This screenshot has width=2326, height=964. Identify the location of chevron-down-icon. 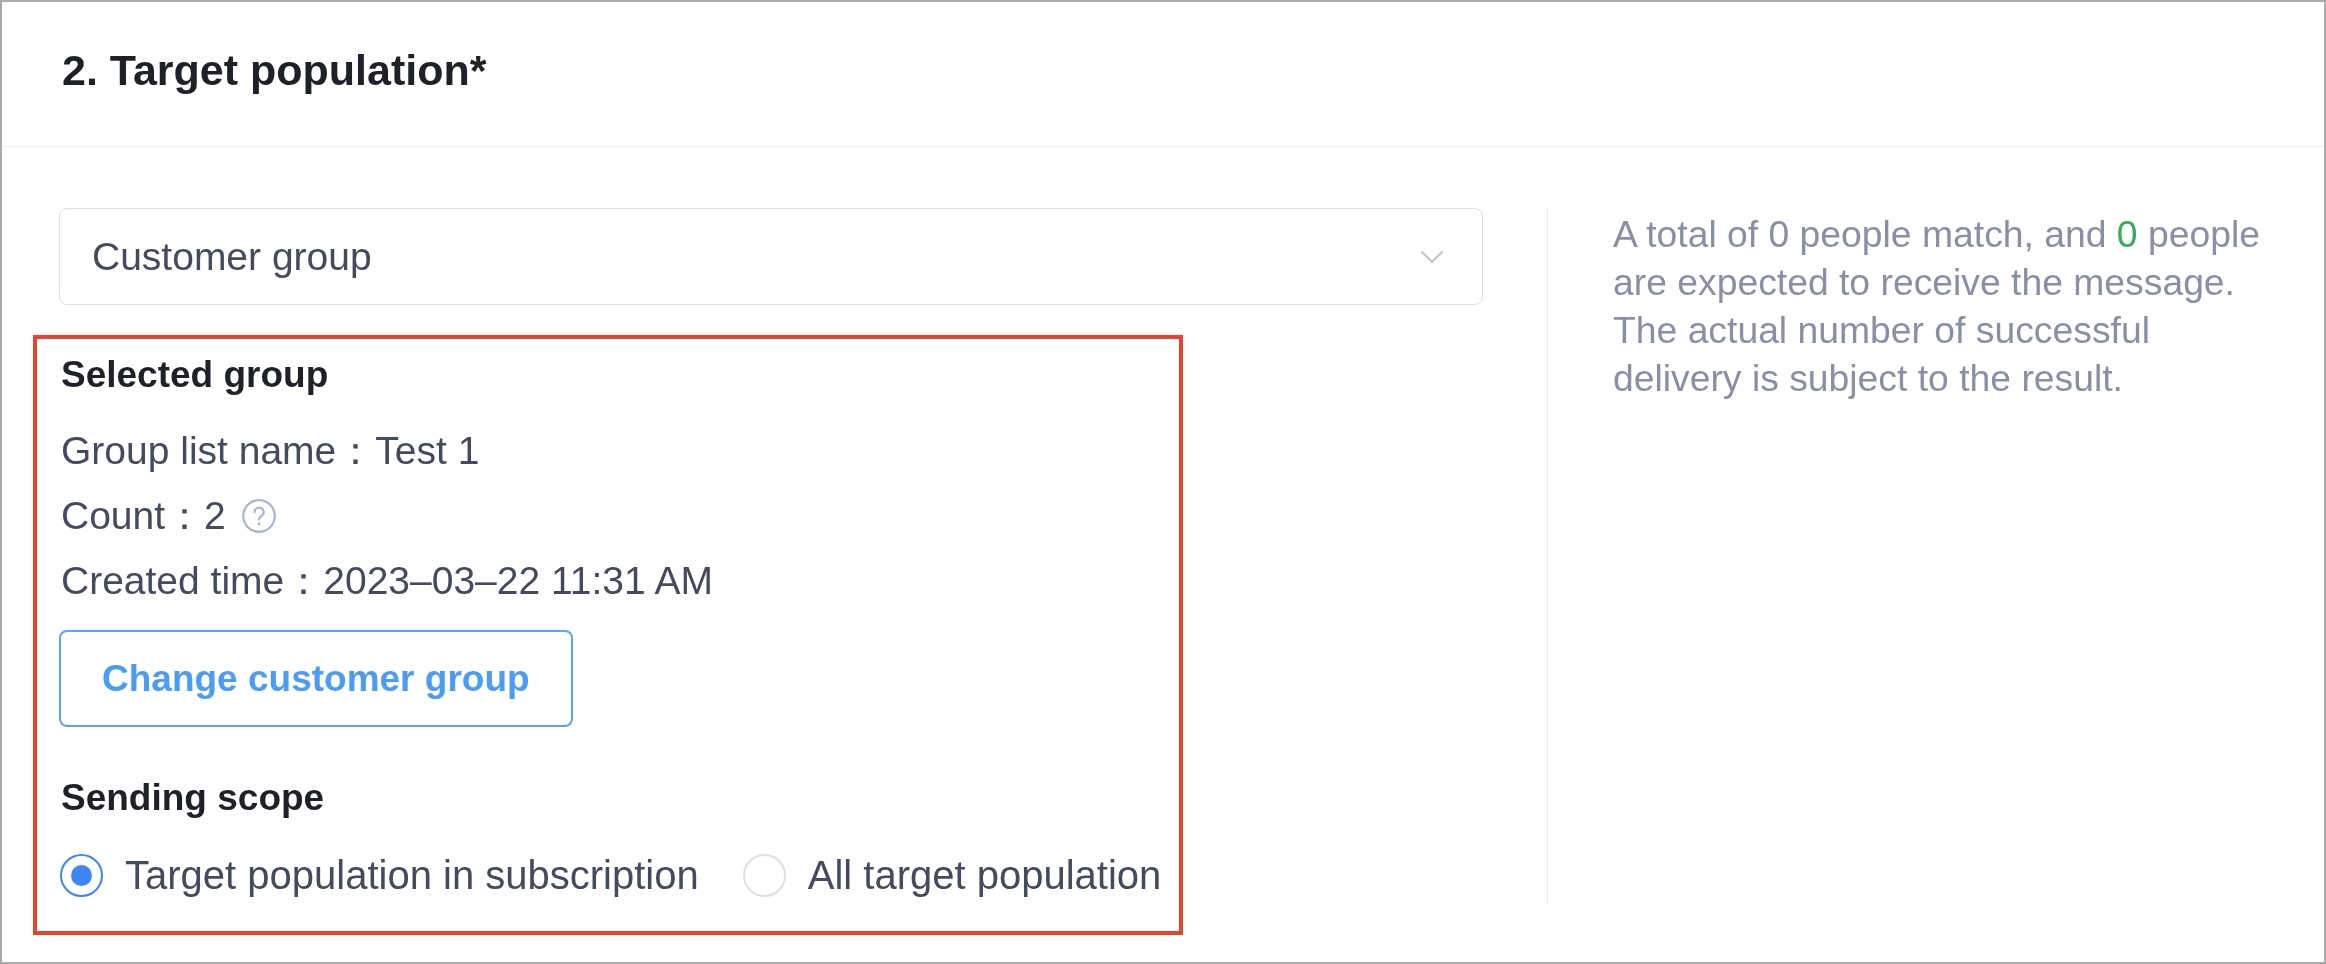
(1432, 256).